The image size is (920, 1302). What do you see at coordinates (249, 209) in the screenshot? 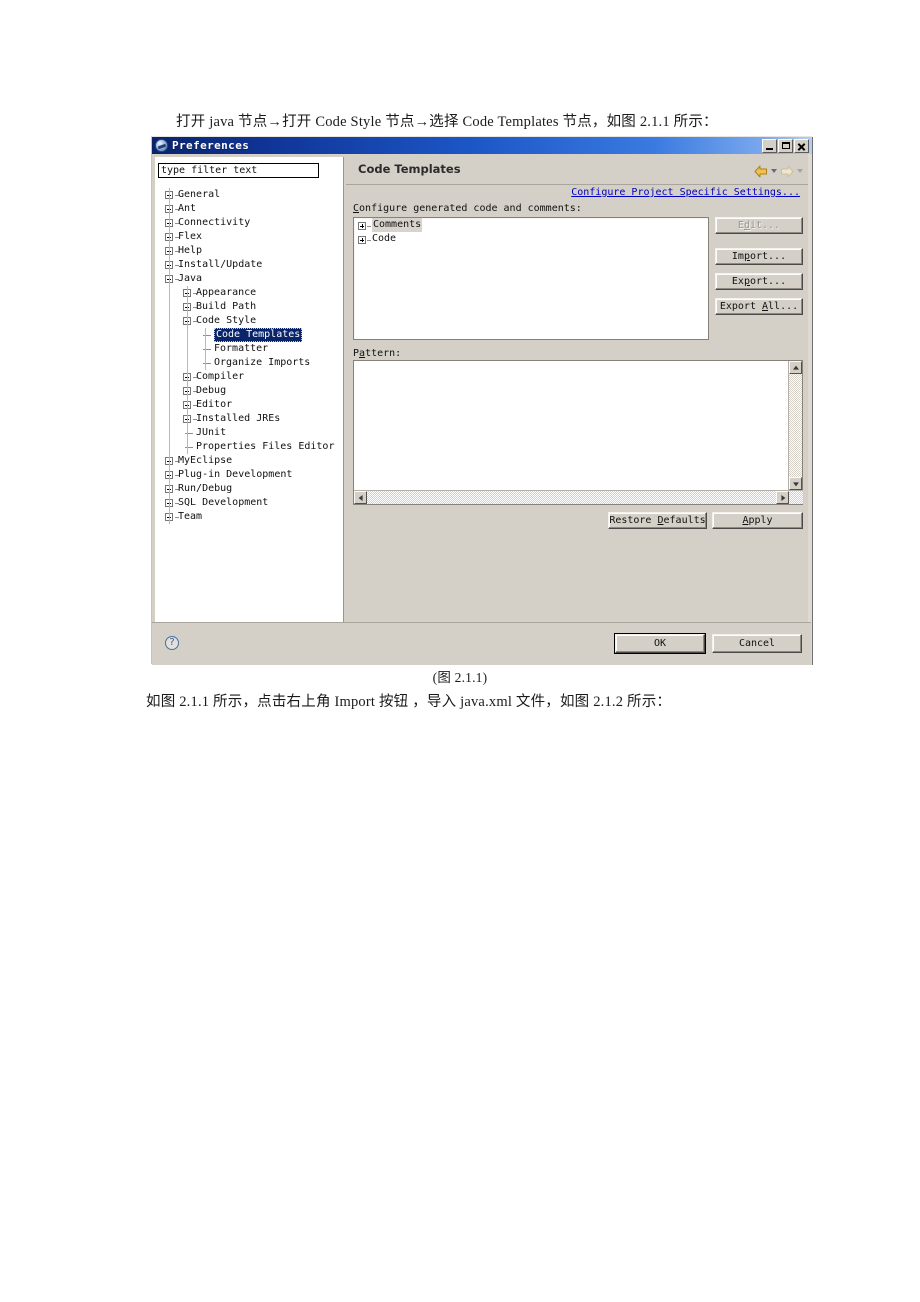
I see `sidebar-item-ant: Ant` at bounding box center [249, 209].